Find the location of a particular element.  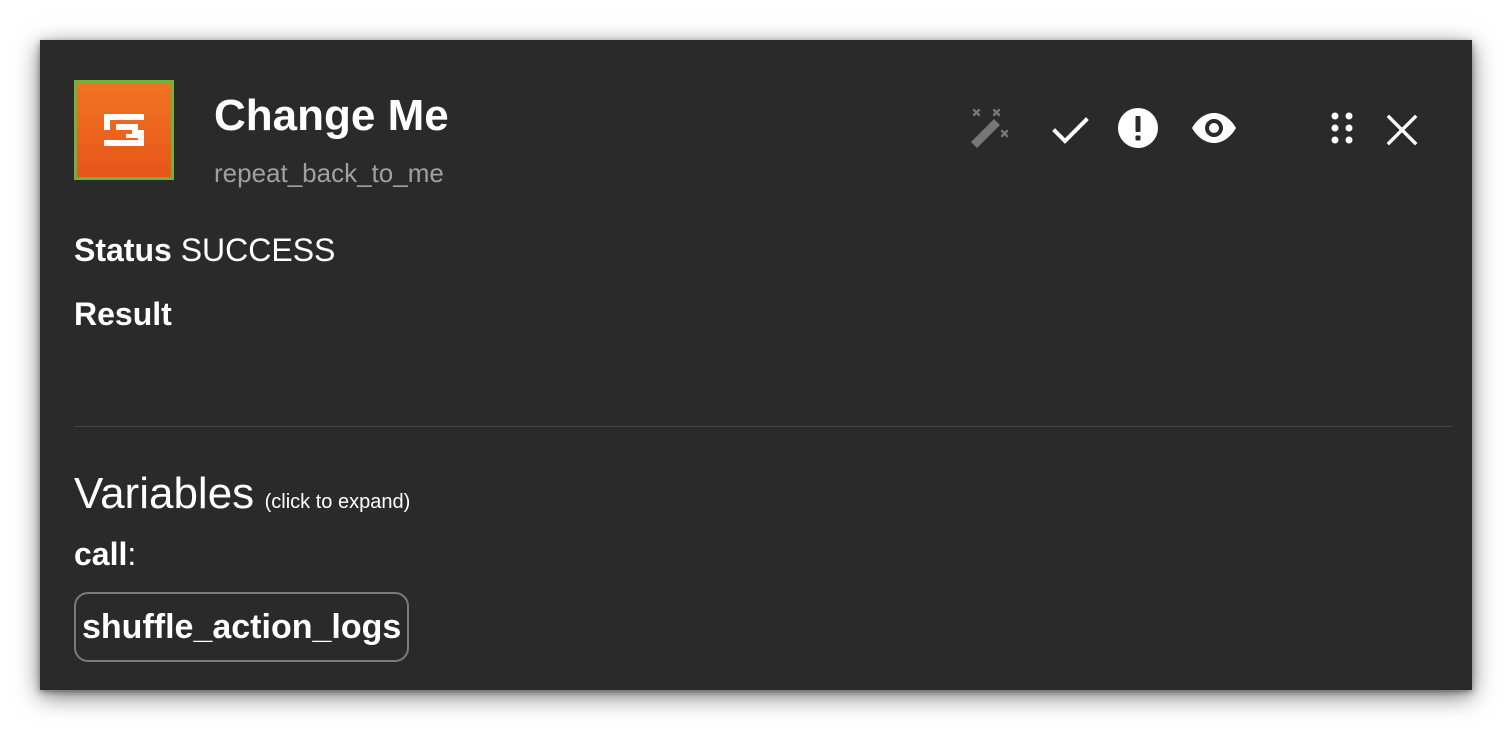

divider is located at coordinates (763, 426).